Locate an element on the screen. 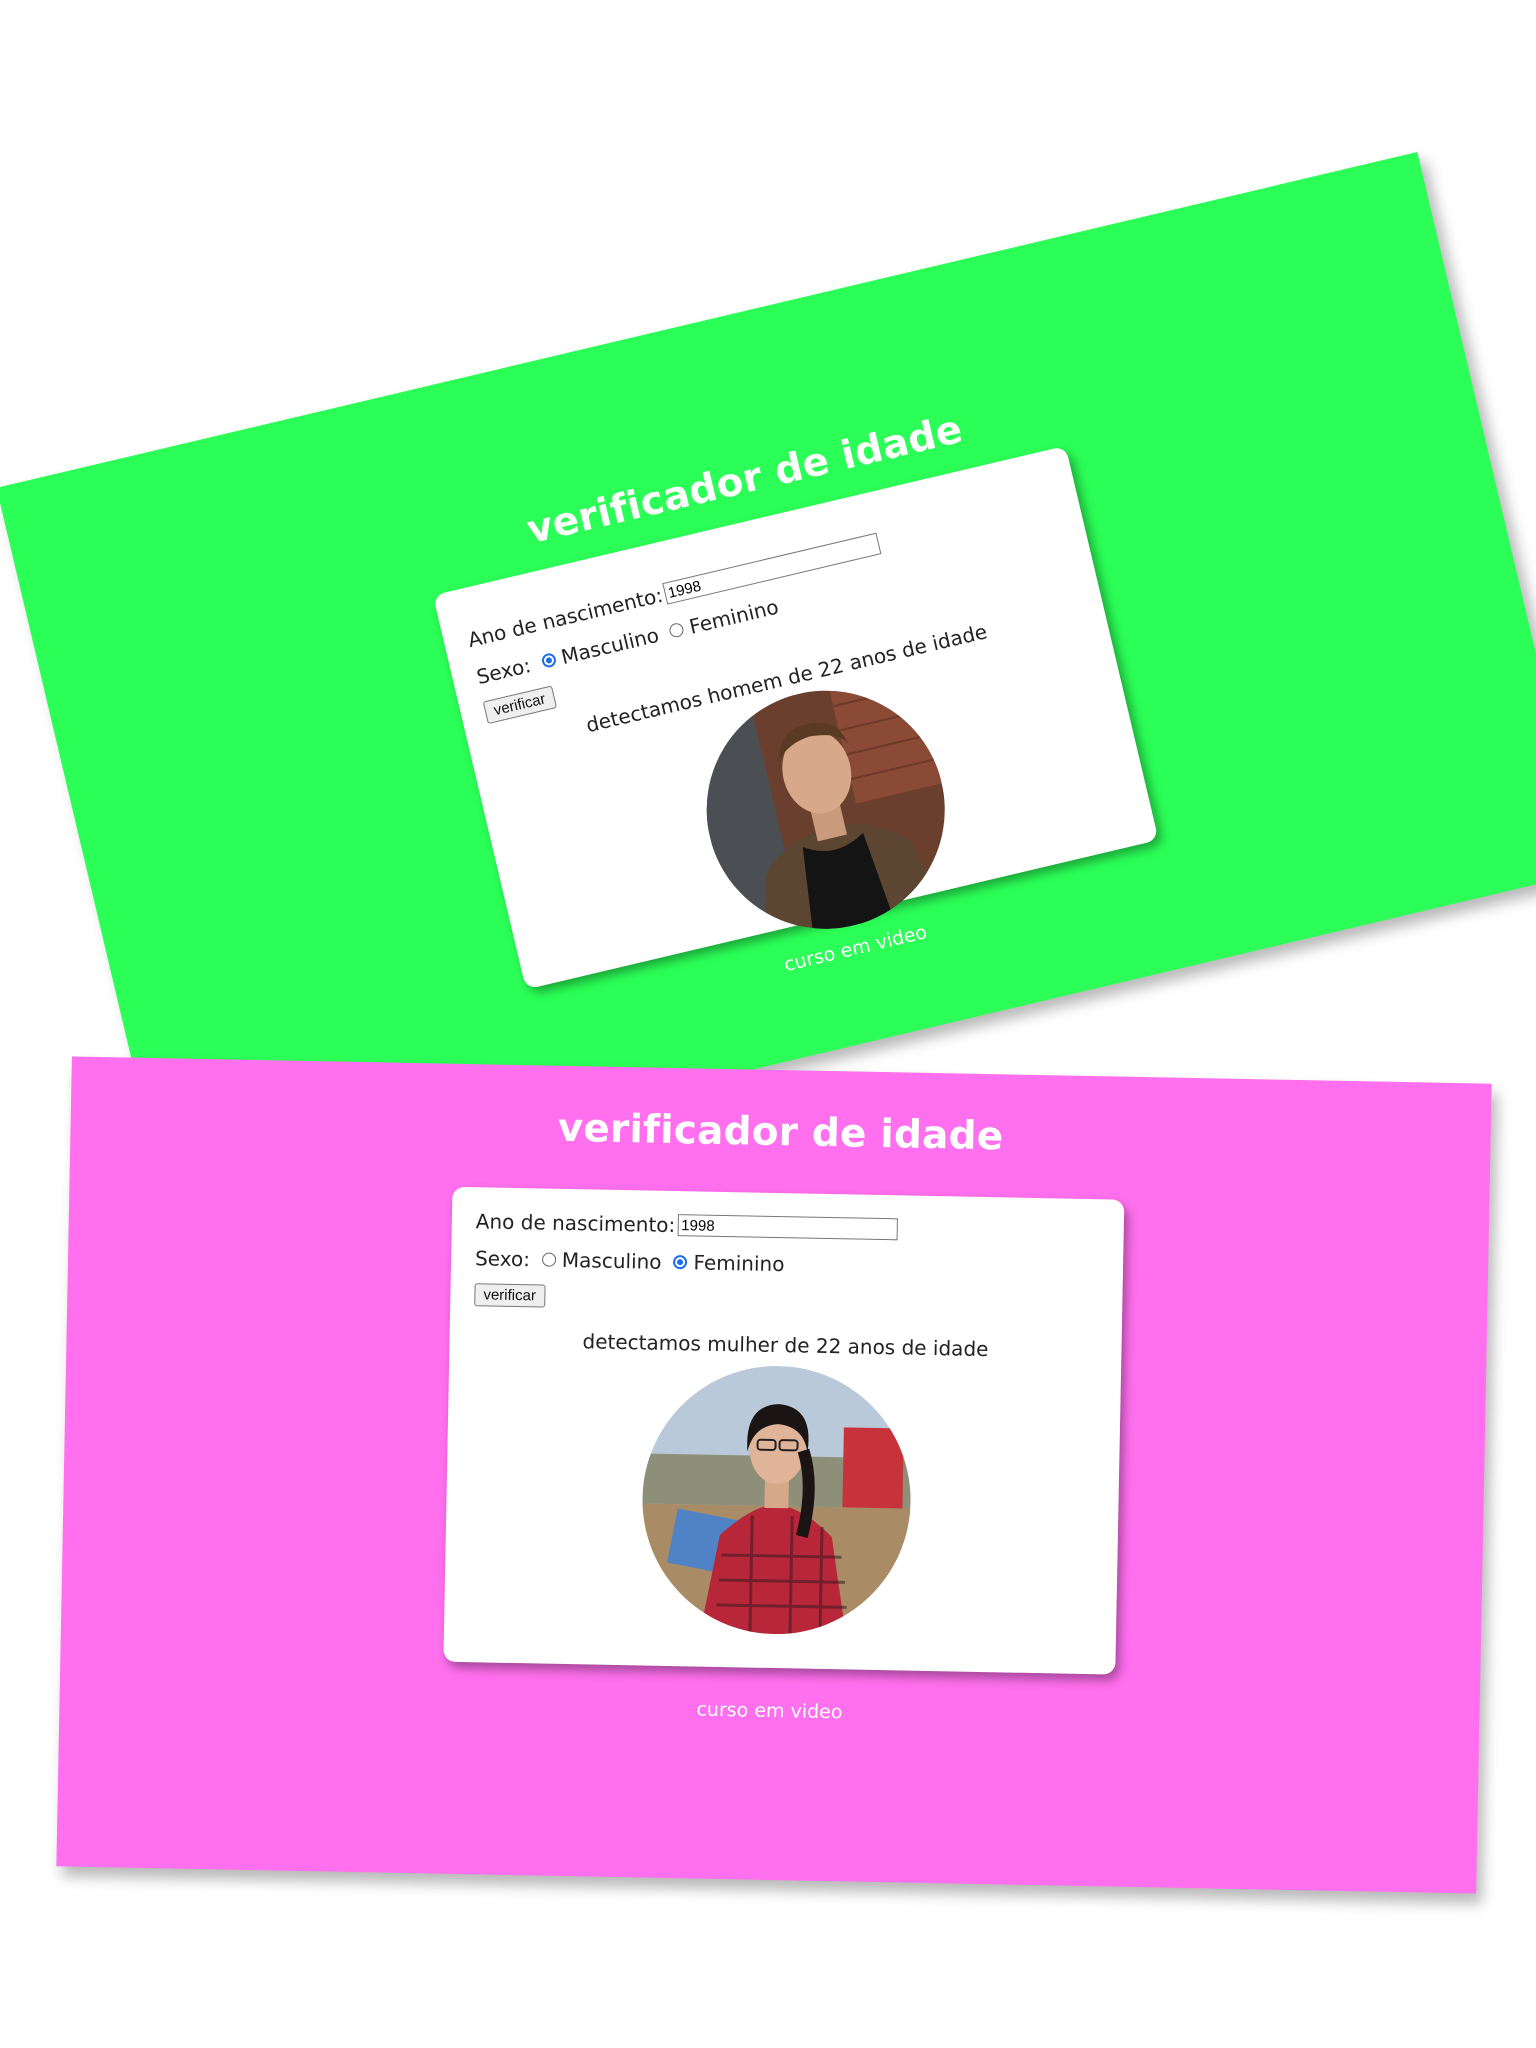 This screenshot has height=2048, width=1536. page-title: verificador de idade is located at coordinates (780, 1132).